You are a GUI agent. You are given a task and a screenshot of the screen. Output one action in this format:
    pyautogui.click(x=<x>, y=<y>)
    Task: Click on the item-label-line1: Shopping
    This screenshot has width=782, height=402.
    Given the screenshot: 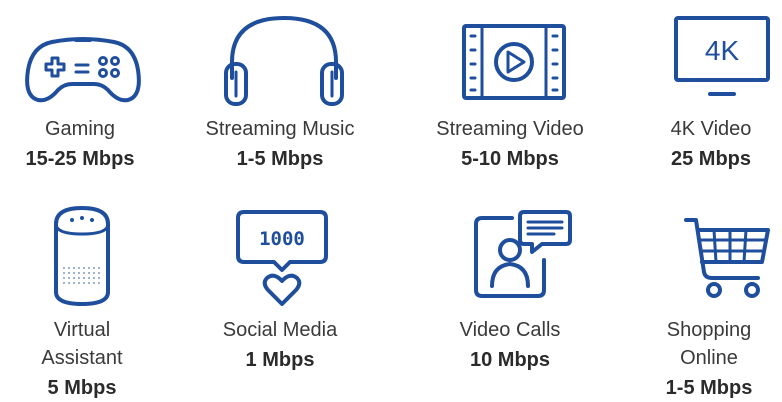 What is the action you would take?
    pyautogui.click(x=709, y=330)
    